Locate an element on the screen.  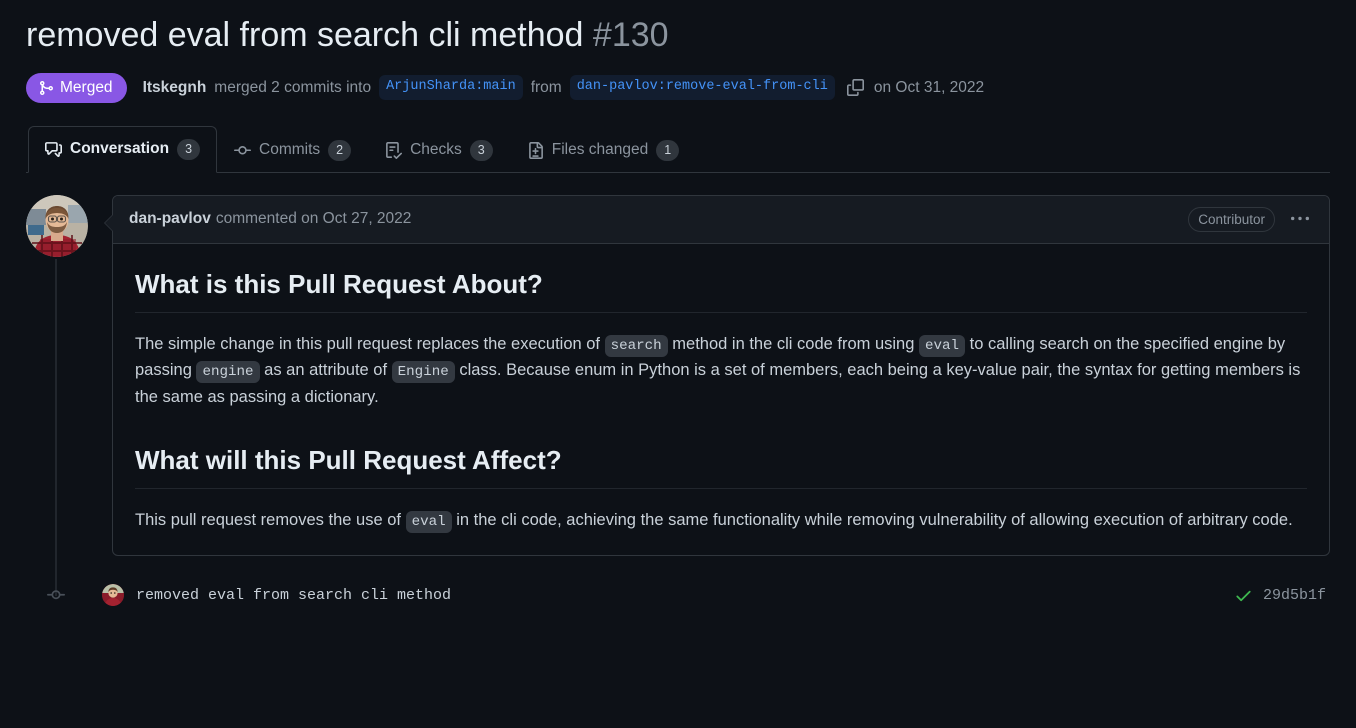
copy-icon is located at coordinates (855, 87).